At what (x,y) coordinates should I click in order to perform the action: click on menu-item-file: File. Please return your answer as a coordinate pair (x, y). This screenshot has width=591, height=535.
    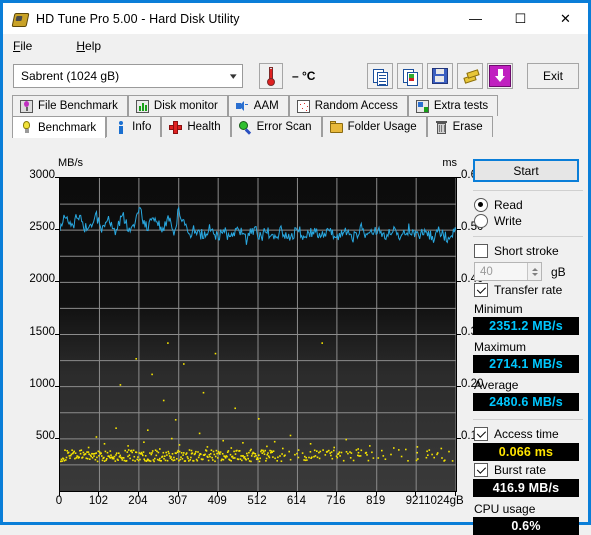
    Looking at the image, I should click on (33, 46).